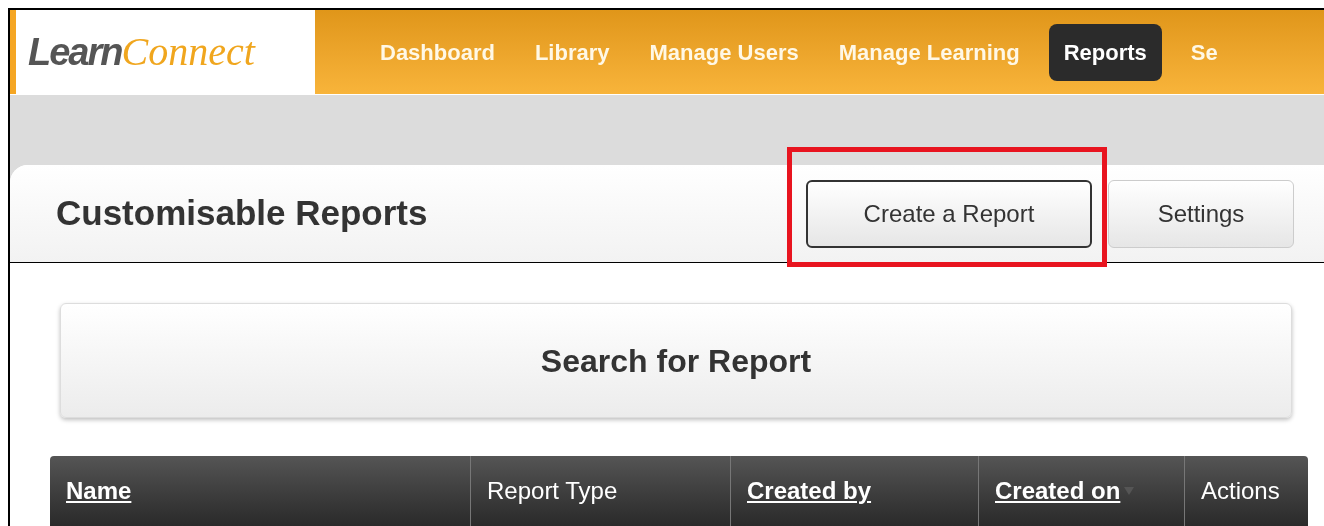 The image size is (1324, 526). Describe the element at coordinates (1201, 213) in the screenshot. I see `toolbar-button: Settings` at that location.